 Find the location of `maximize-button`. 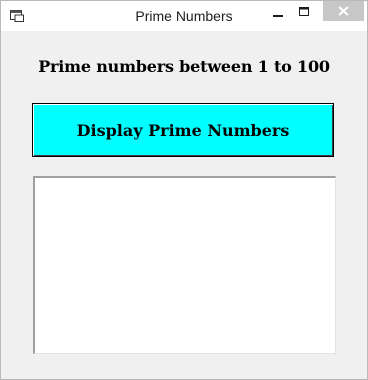

maximize-button is located at coordinates (304, 12).